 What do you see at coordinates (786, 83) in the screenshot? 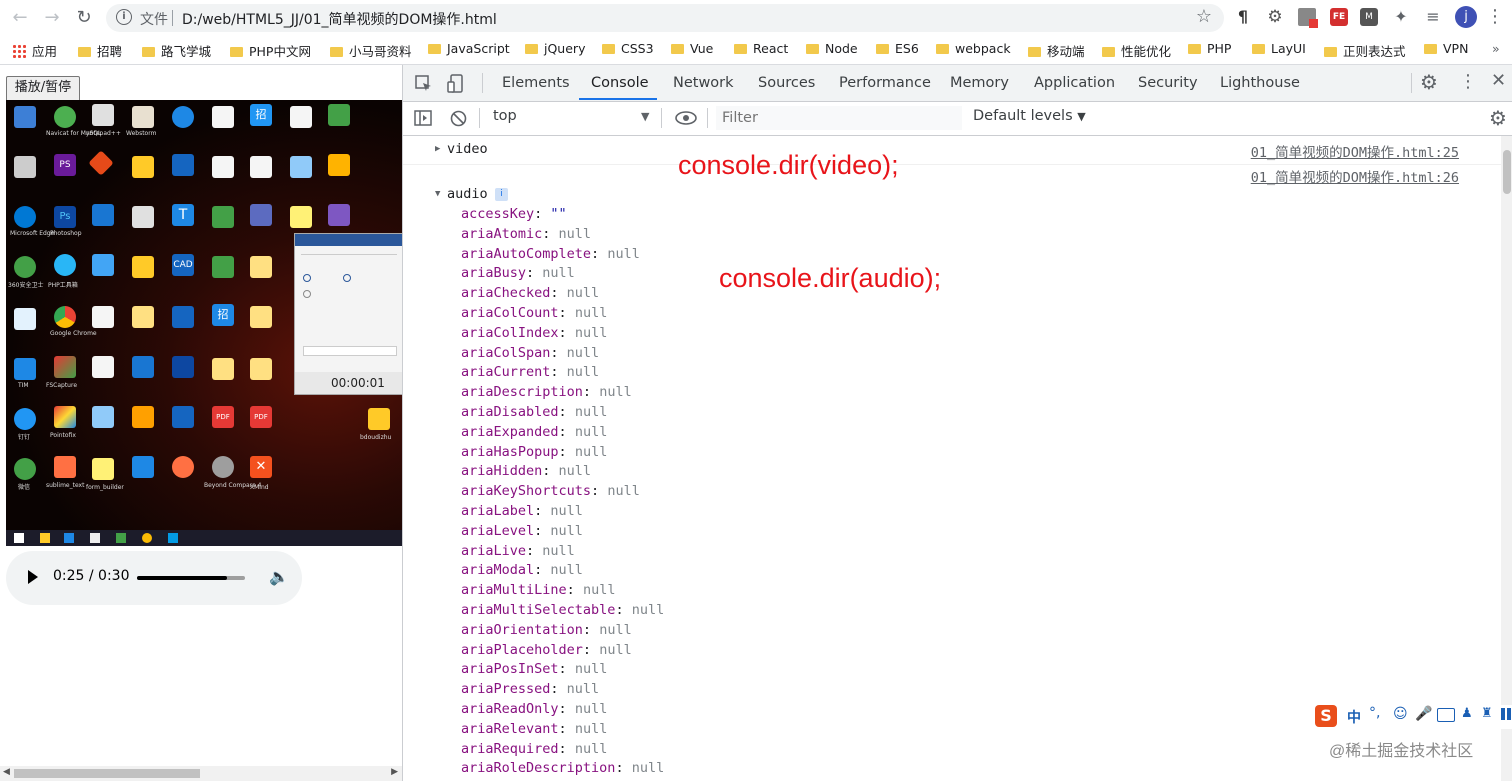
I see `tab-sources: Sources` at bounding box center [786, 83].